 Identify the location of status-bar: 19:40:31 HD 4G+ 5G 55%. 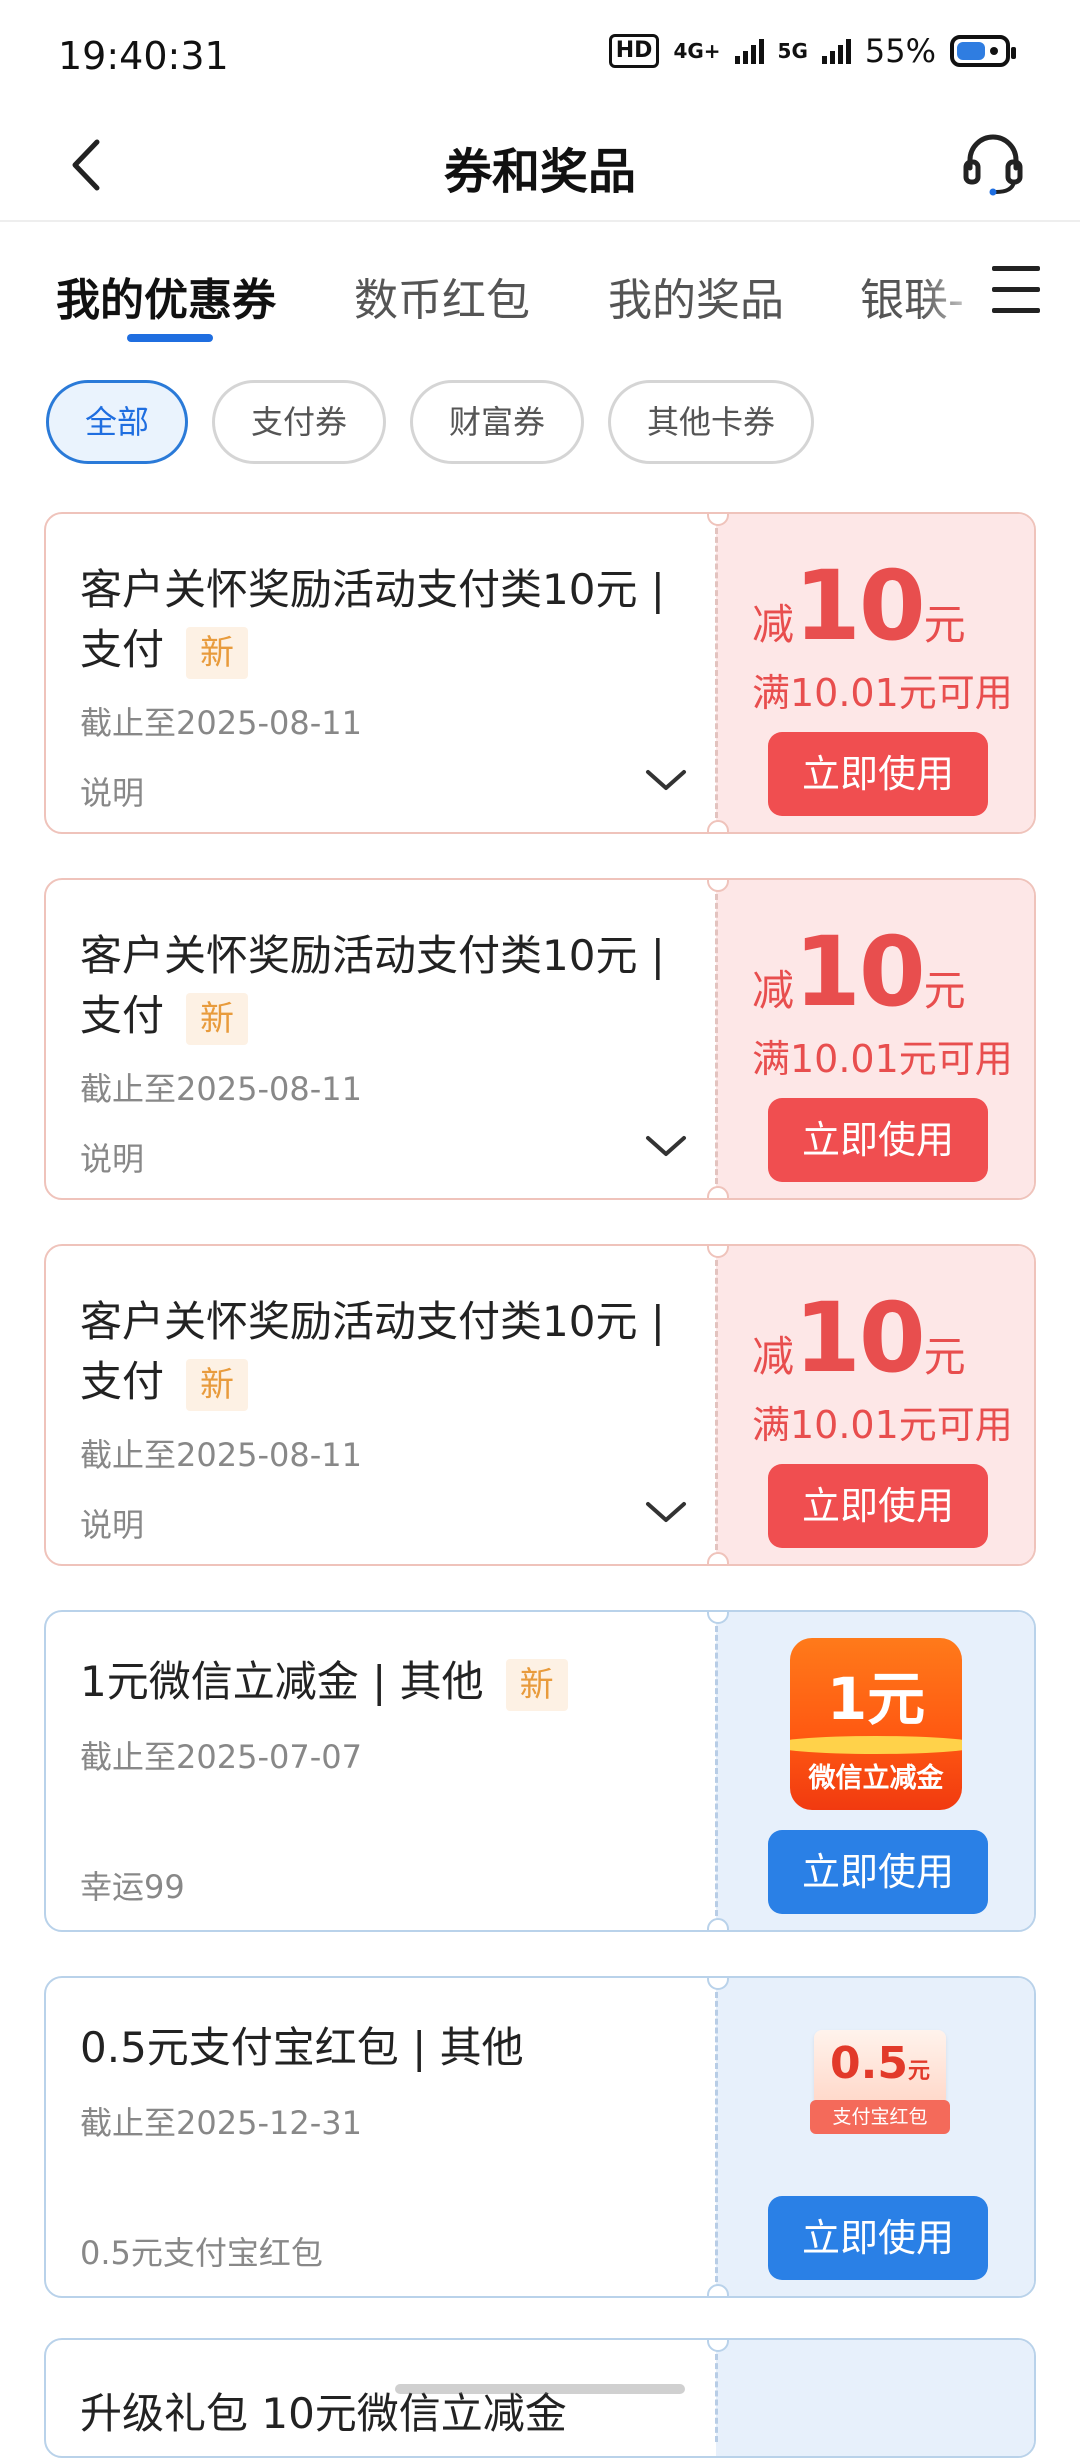
(540, 55).